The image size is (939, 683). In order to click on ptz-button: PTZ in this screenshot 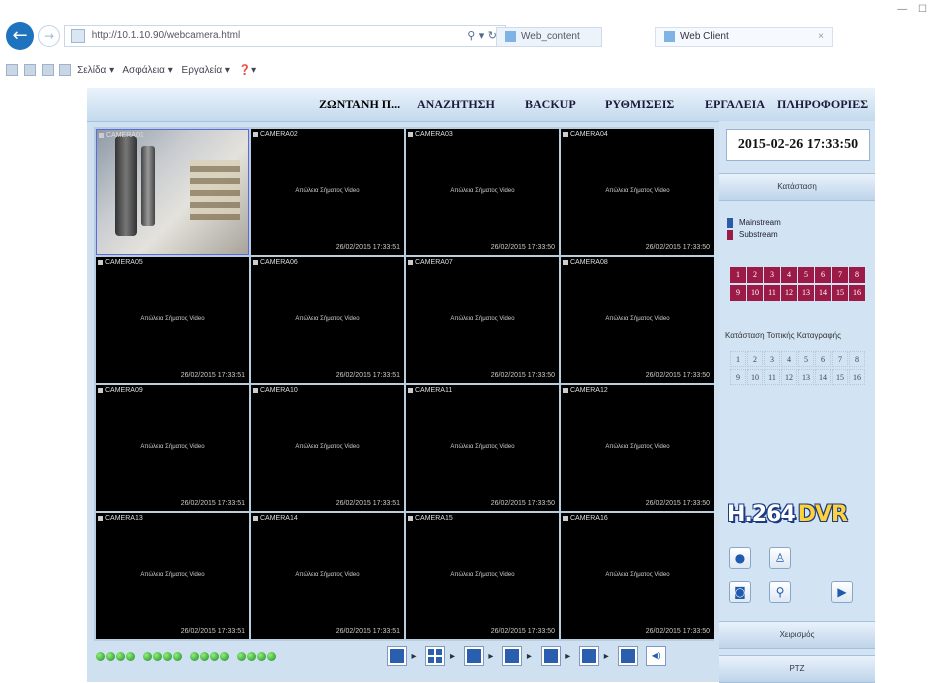, I will do `click(797, 669)`.